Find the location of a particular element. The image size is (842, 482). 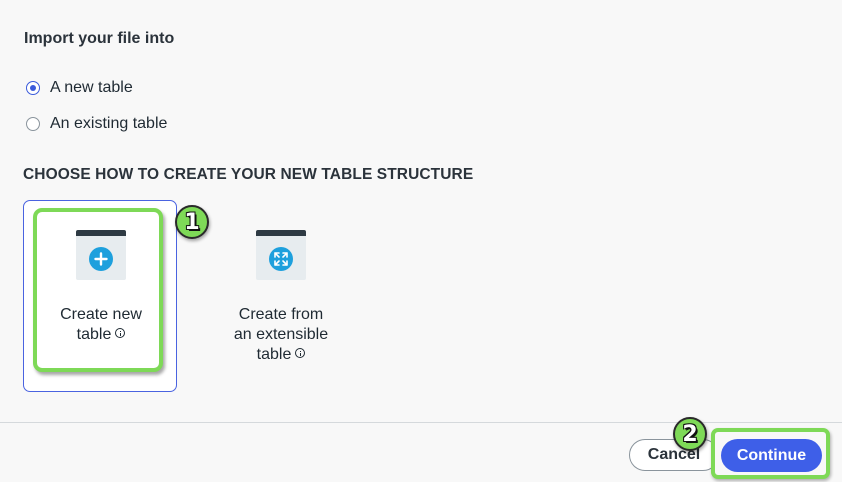

step-badge-2: 2 is located at coordinates (690, 434).